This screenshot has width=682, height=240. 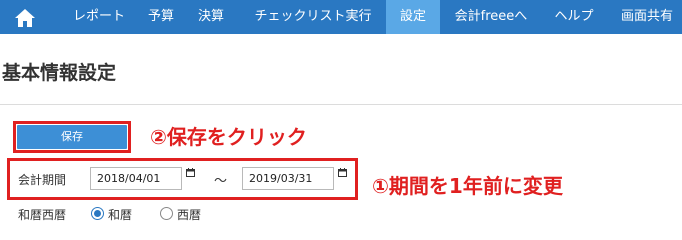 What do you see at coordinates (161, 17) in the screenshot?
I see `nav-item-budget: 予算` at bounding box center [161, 17].